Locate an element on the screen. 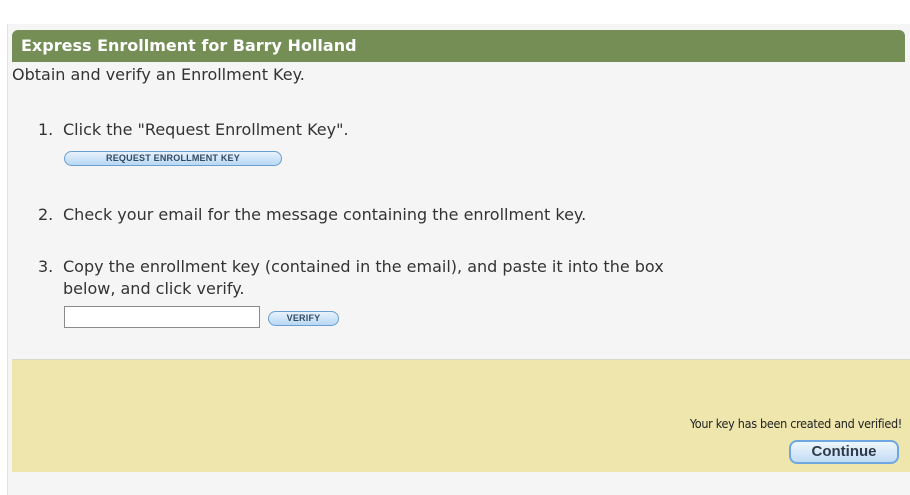 Image resolution: width=910 pixels, height=495 pixels. request-enrollment-key-button: REQUEST ENROLLMENT KEY is located at coordinates (173, 158).